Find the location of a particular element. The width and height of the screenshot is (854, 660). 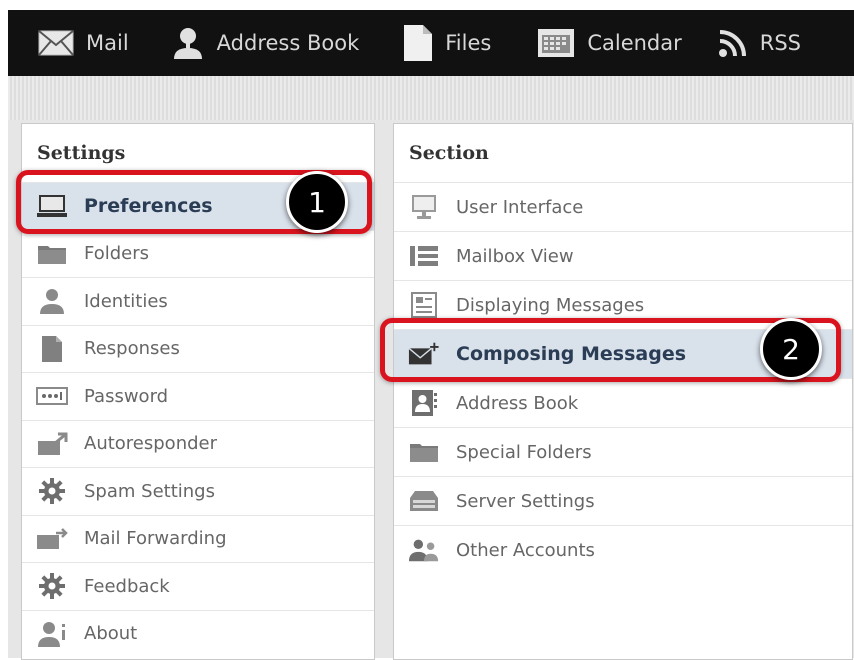

settings-item-spam-settings: Spam Settings is located at coordinates (198, 491).